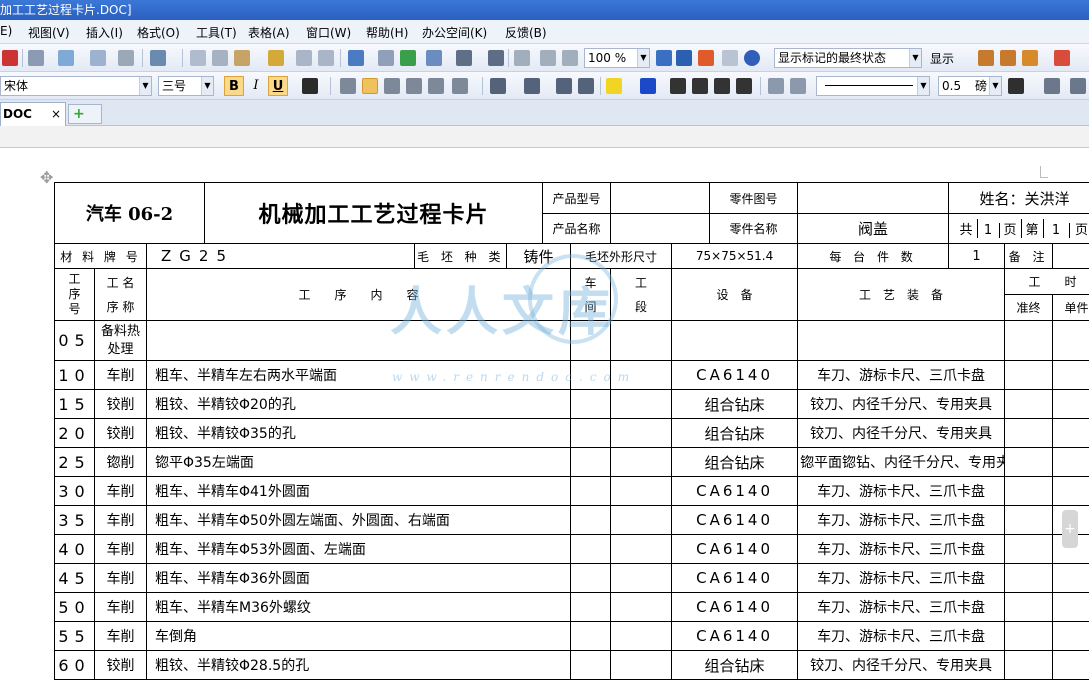  I want to click on draw-table-icon, so click(798, 86).